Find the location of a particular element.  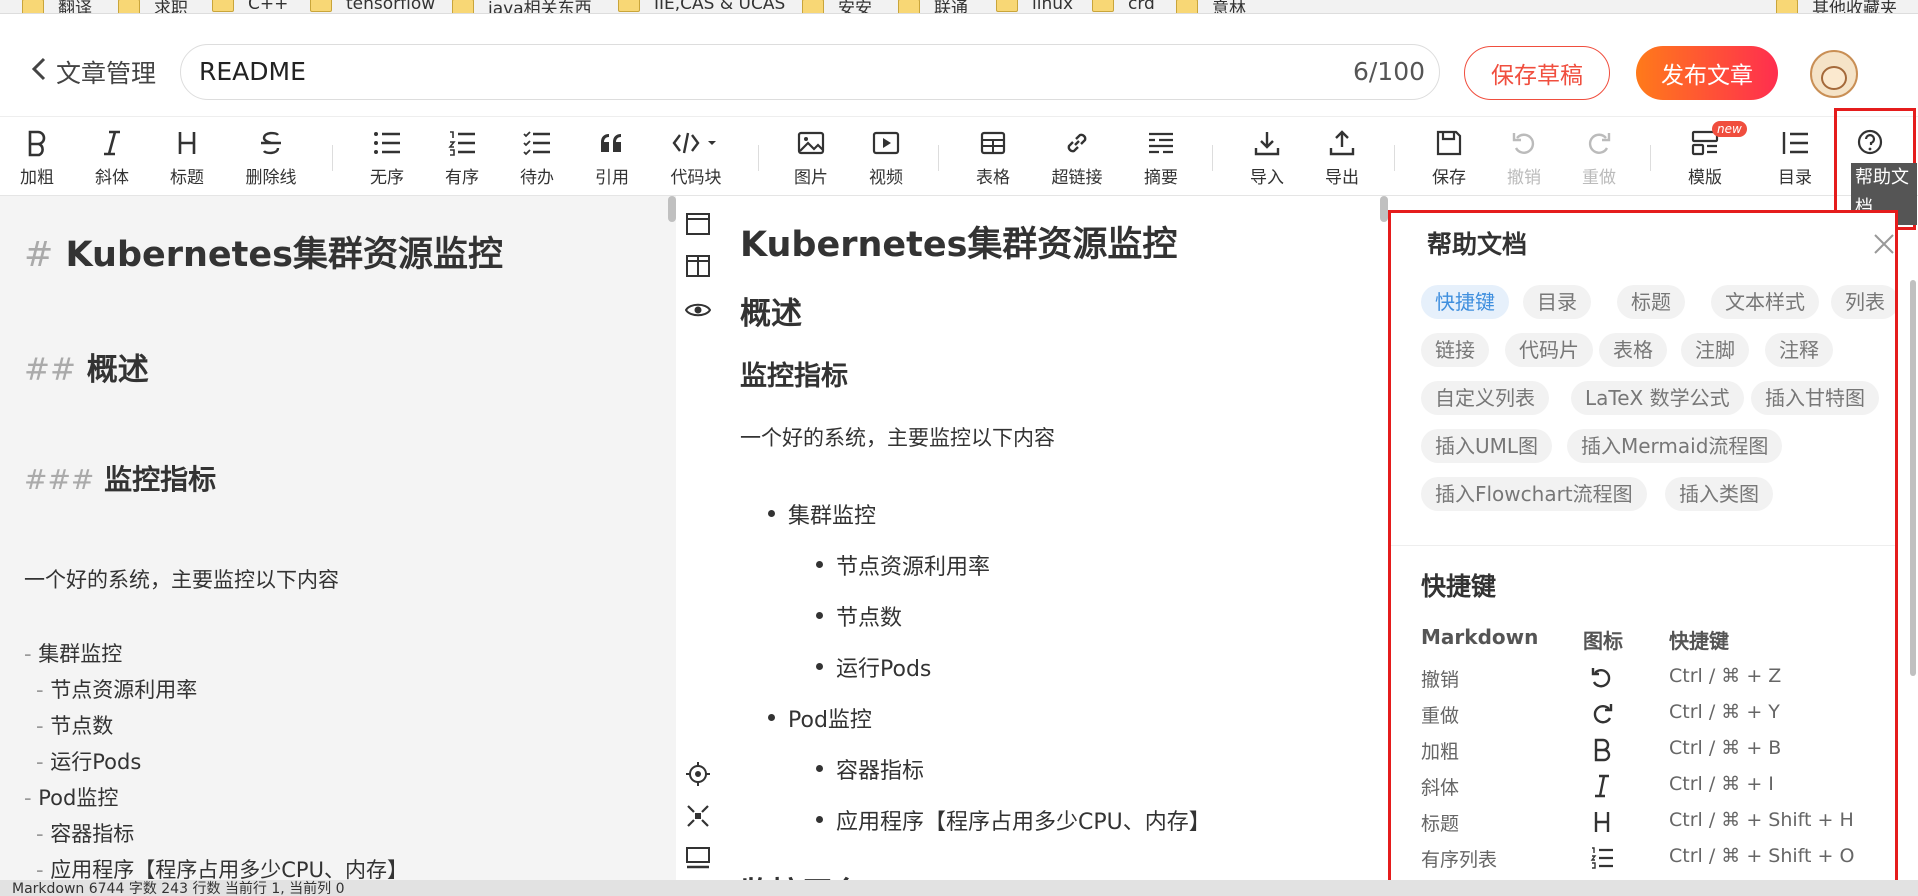

help-tag: 插入Flowchart流程图 is located at coordinates (1534, 494).